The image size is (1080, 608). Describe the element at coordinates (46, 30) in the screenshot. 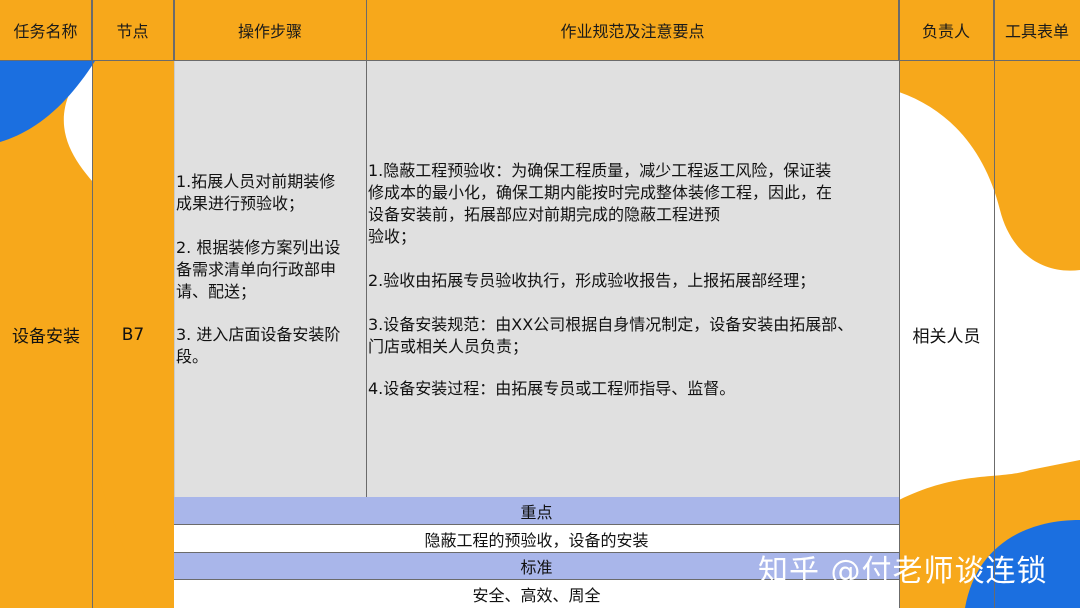

I see `header-task-name: 任务名称` at that location.